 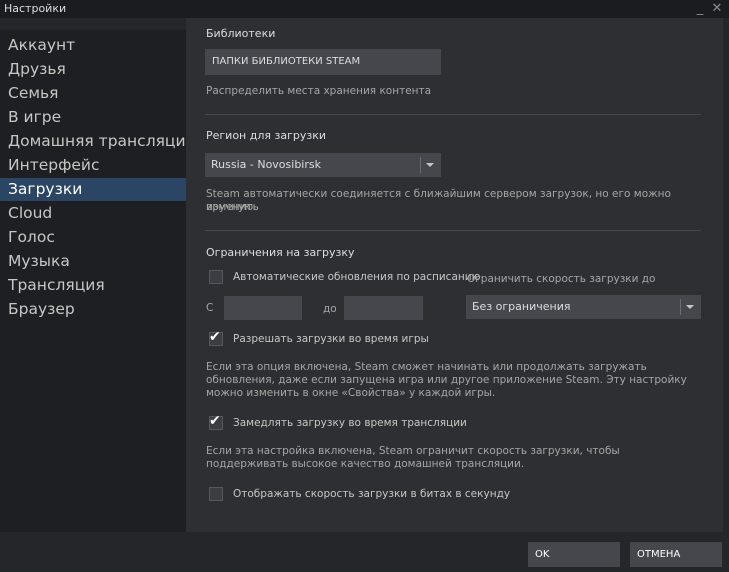 What do you see at coordinates (93, 189) in the screenshot?
I see `sidebar-item-downloads: Загрузки` at bounding box center [93, 189].